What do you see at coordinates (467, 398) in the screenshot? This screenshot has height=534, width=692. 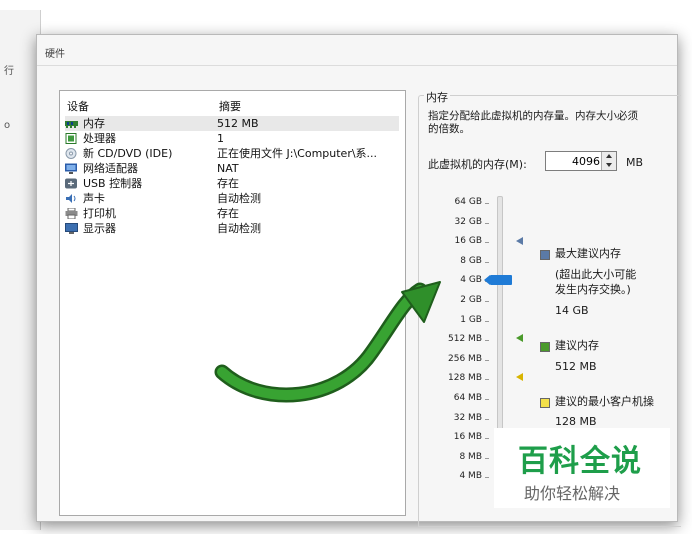 I see `memory-scale-label: 64 MB` at bounding box center [467, 398].